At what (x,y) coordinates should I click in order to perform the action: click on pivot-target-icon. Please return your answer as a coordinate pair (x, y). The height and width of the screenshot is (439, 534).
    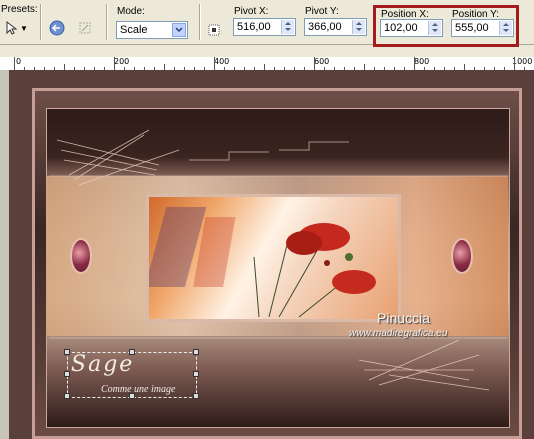
    Looking at the image, I should click on (214, 30).